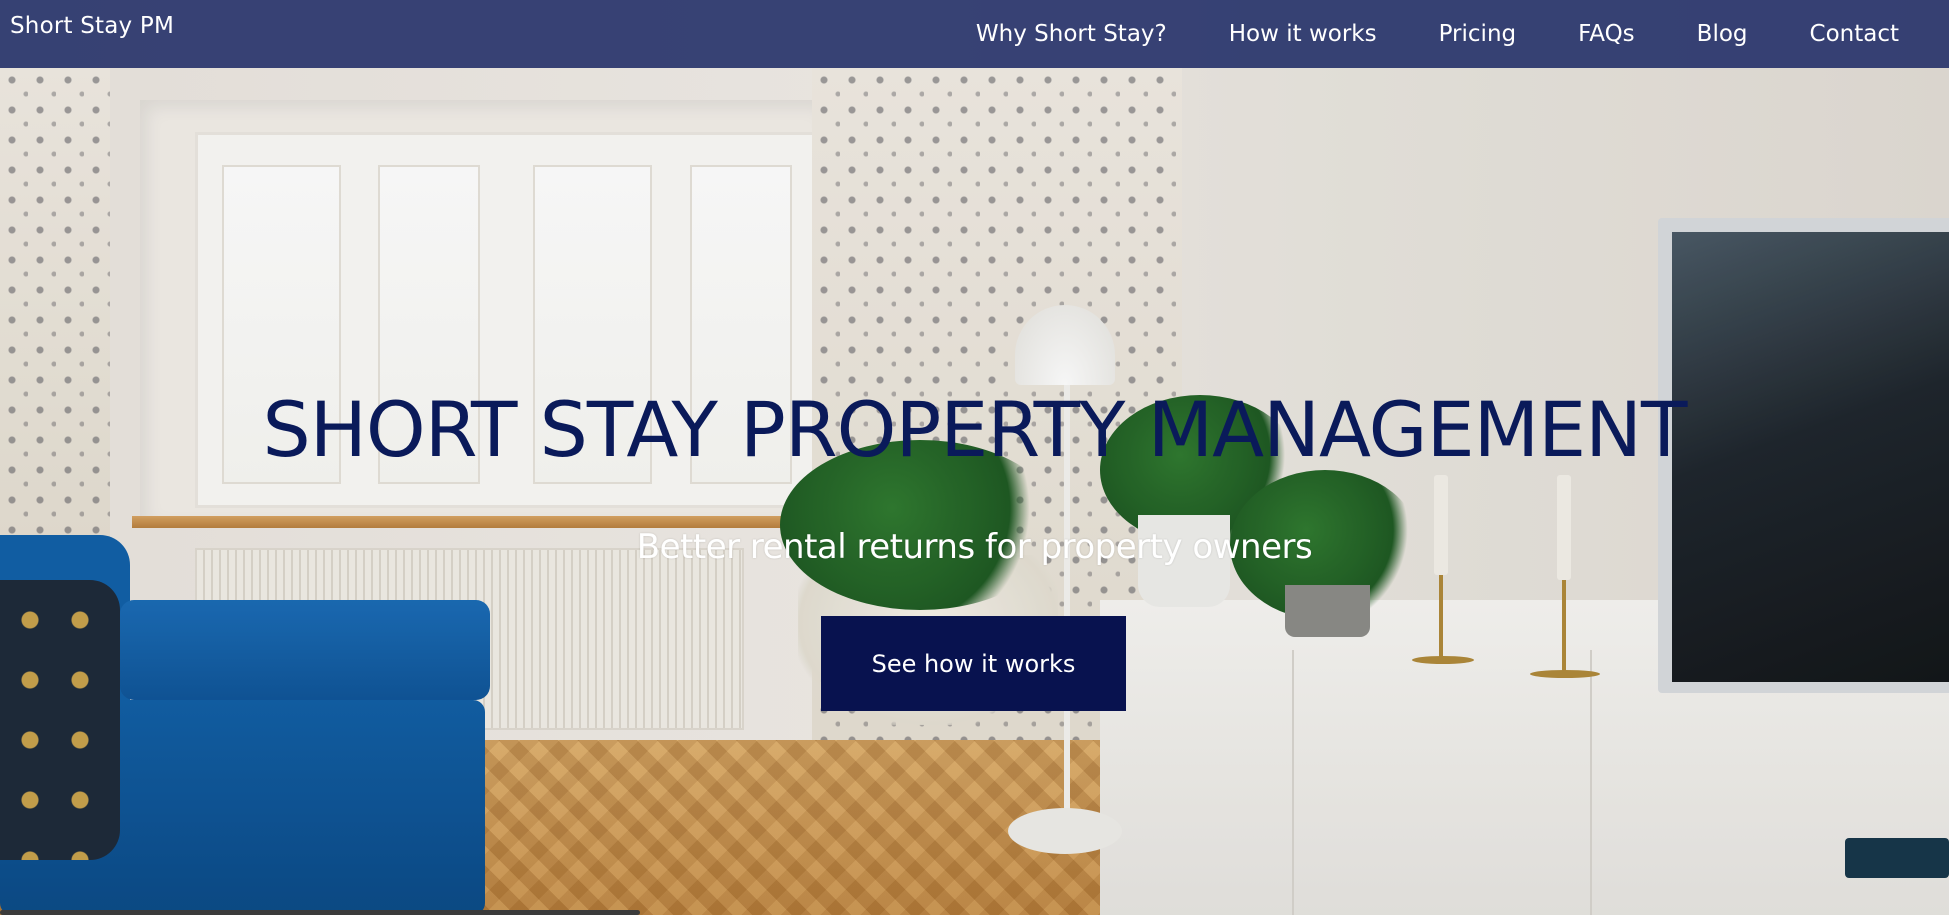  What do you see at coordinates (92, 26) in the screenshot?
I see `brand-logo-link: Short Stay PM` at bounding box center [92, 26].